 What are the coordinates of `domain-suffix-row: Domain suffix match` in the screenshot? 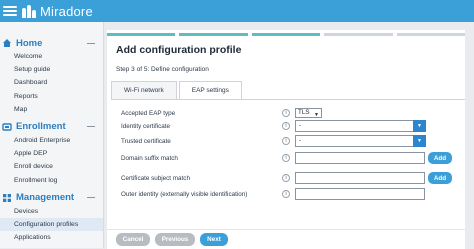 It's located at (149, 158).